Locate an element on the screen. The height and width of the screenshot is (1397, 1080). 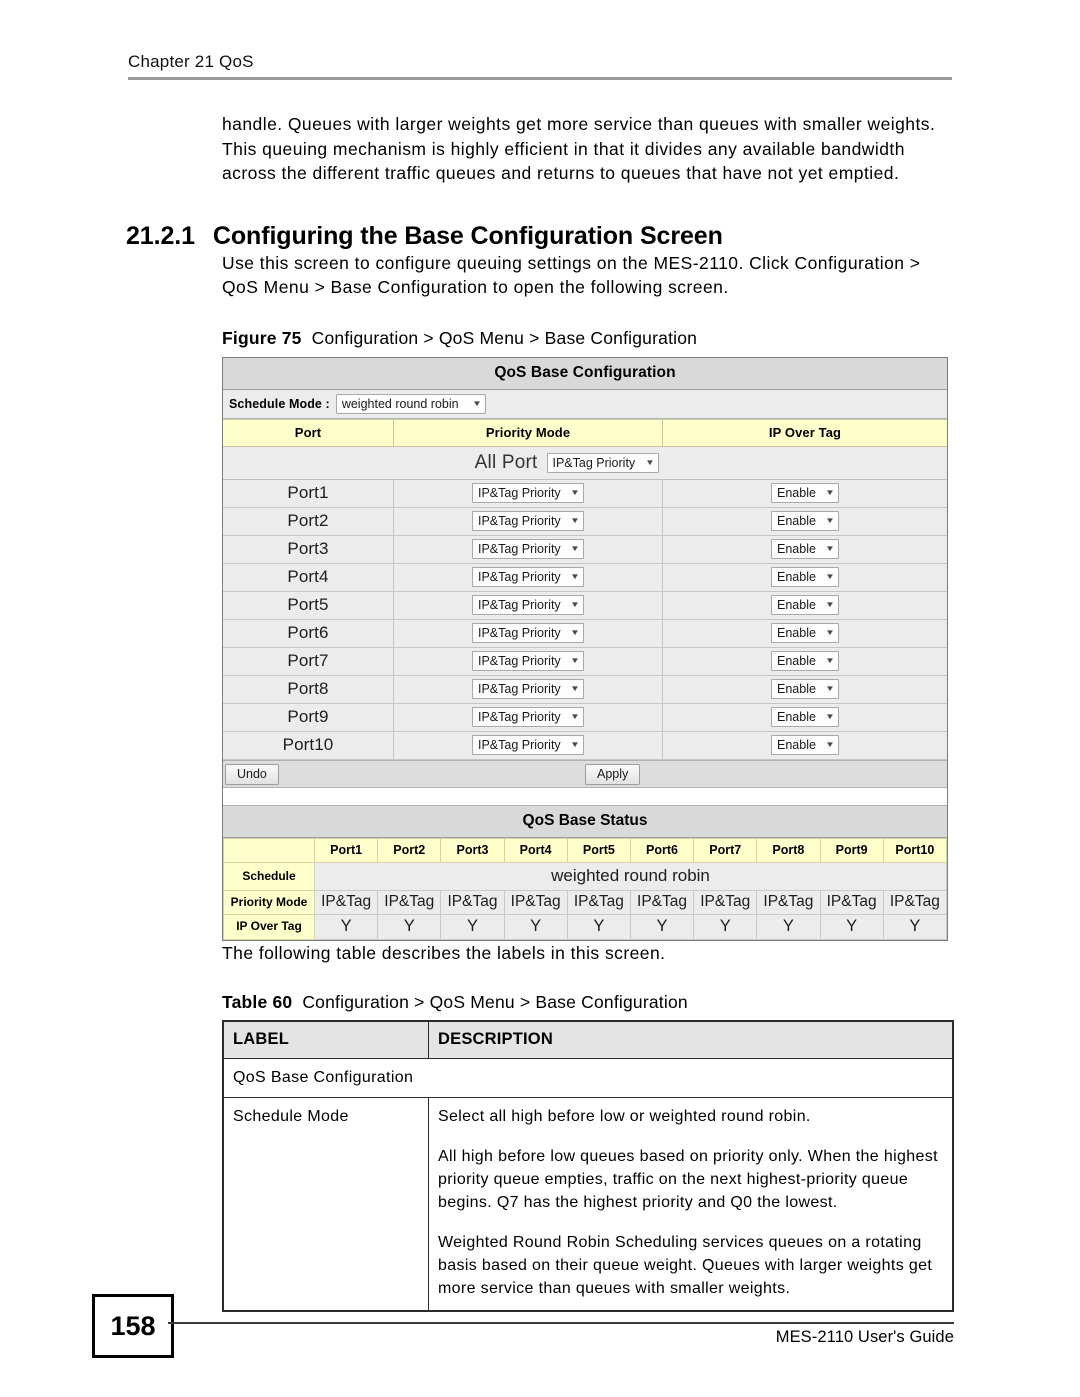
column-header-port: Port is located at coordinates (308, 432).